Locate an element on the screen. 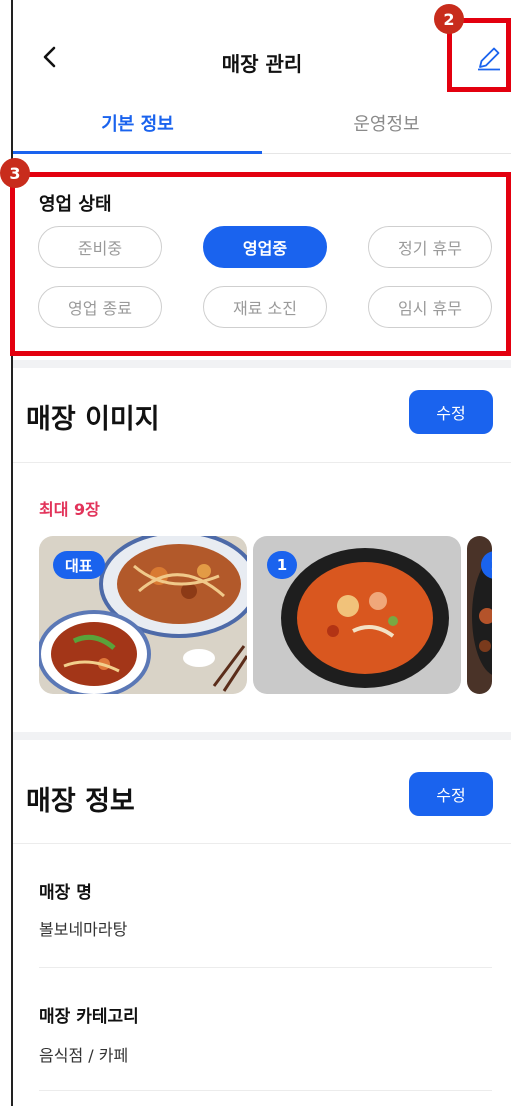 The image size is (511, 1106). edit-images-button: 수정 is located at coordinates (451, 412).